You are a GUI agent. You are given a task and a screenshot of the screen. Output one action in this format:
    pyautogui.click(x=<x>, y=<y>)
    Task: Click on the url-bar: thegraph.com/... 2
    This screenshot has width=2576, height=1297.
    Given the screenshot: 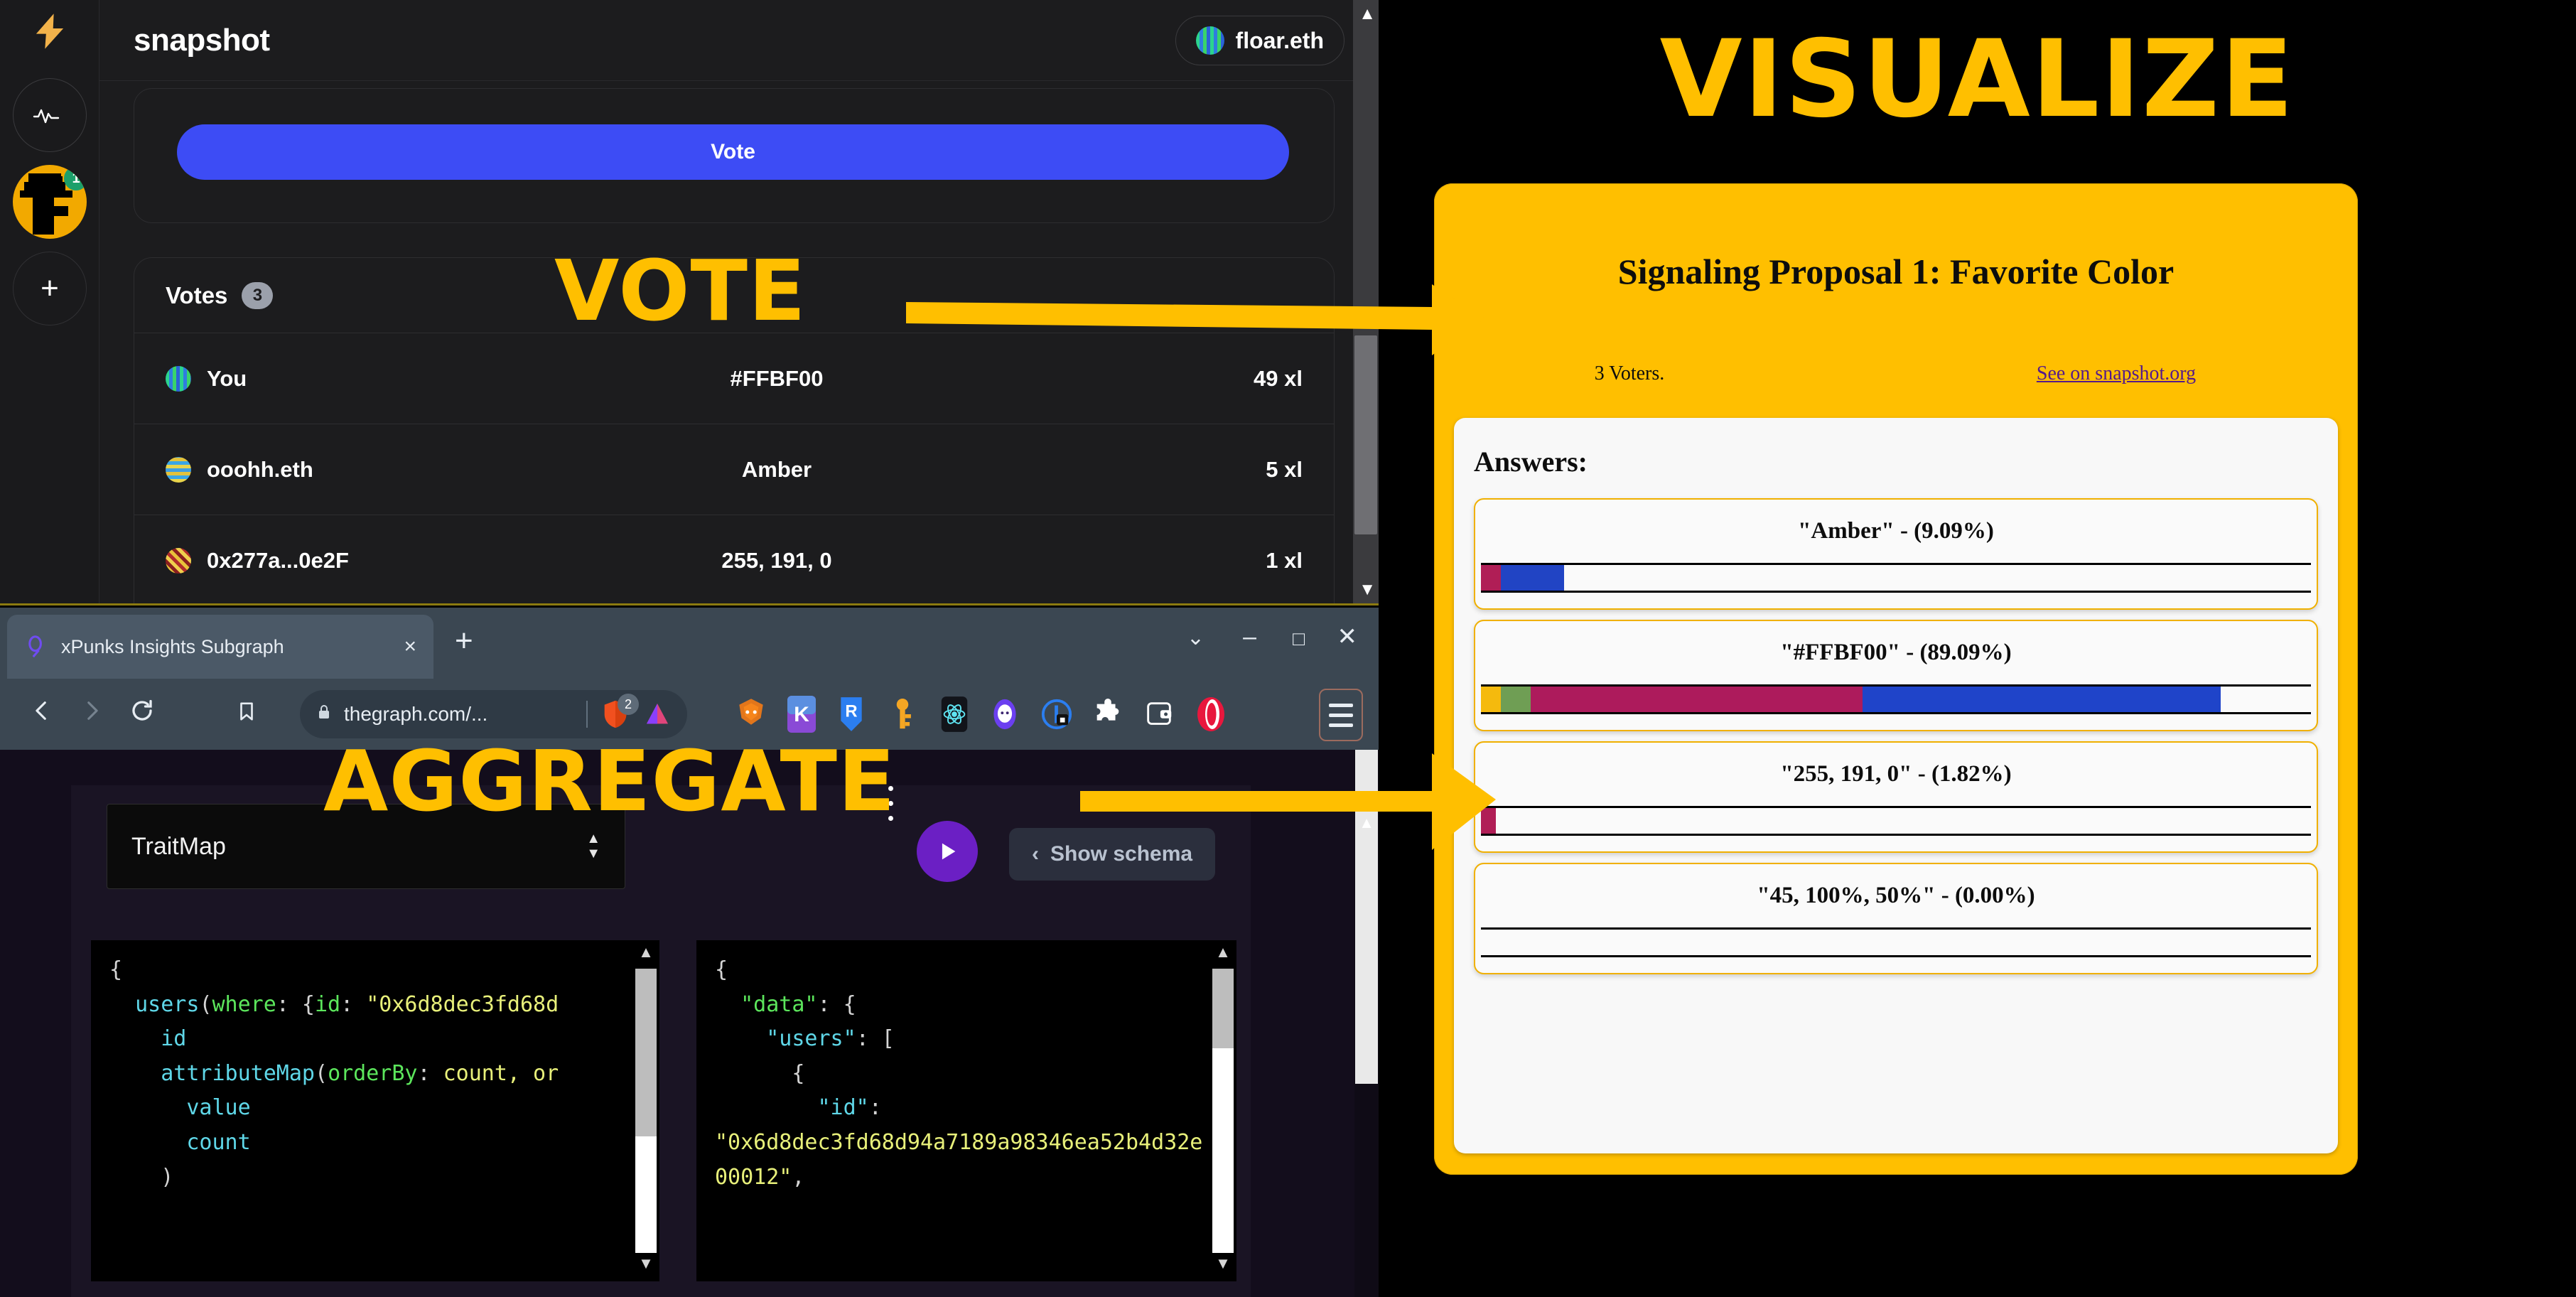 What is the action you would take?
    pyautogui.click(x=494, y=714)
    